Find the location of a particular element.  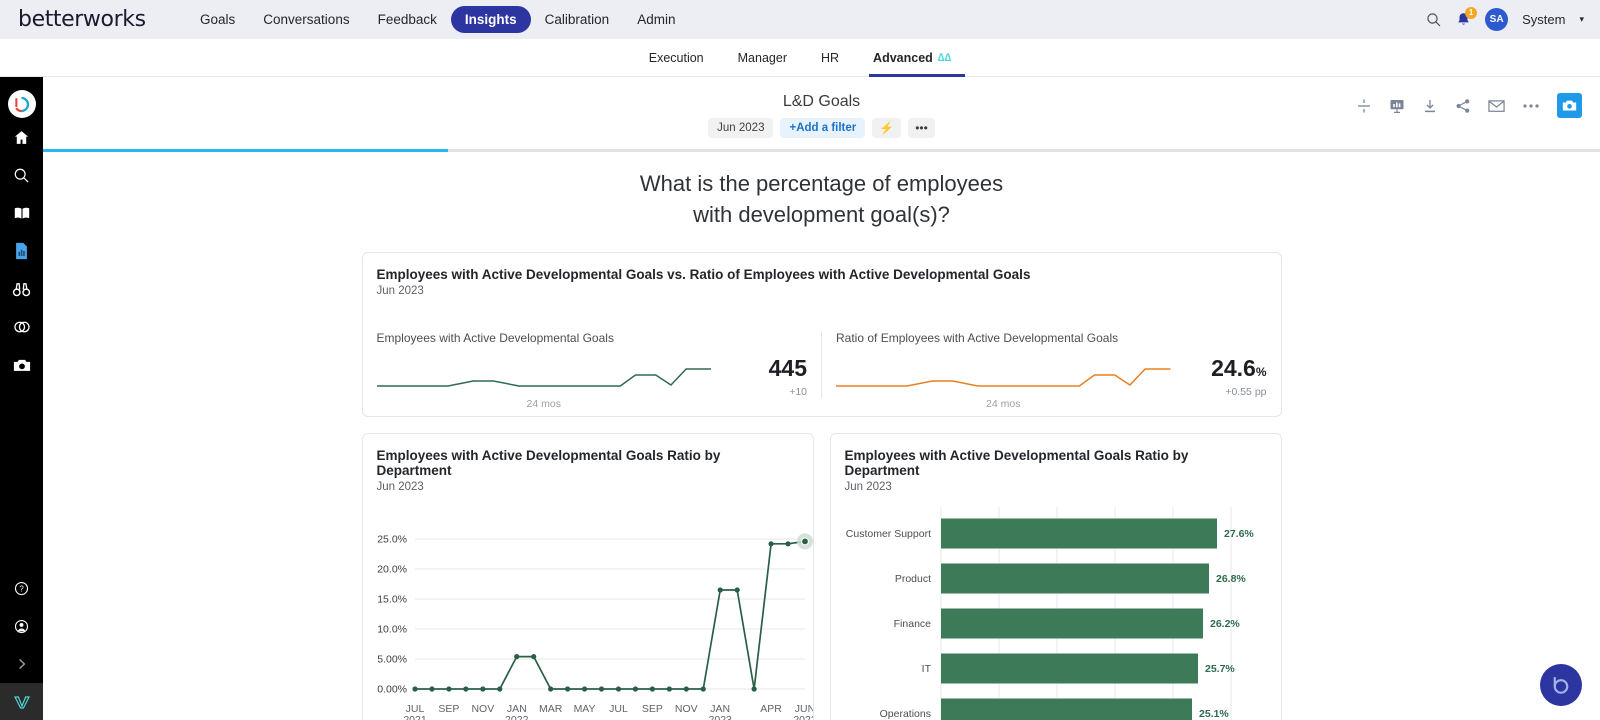

x-axis-tick-year: 2023 is located at coordinates (803, 717).